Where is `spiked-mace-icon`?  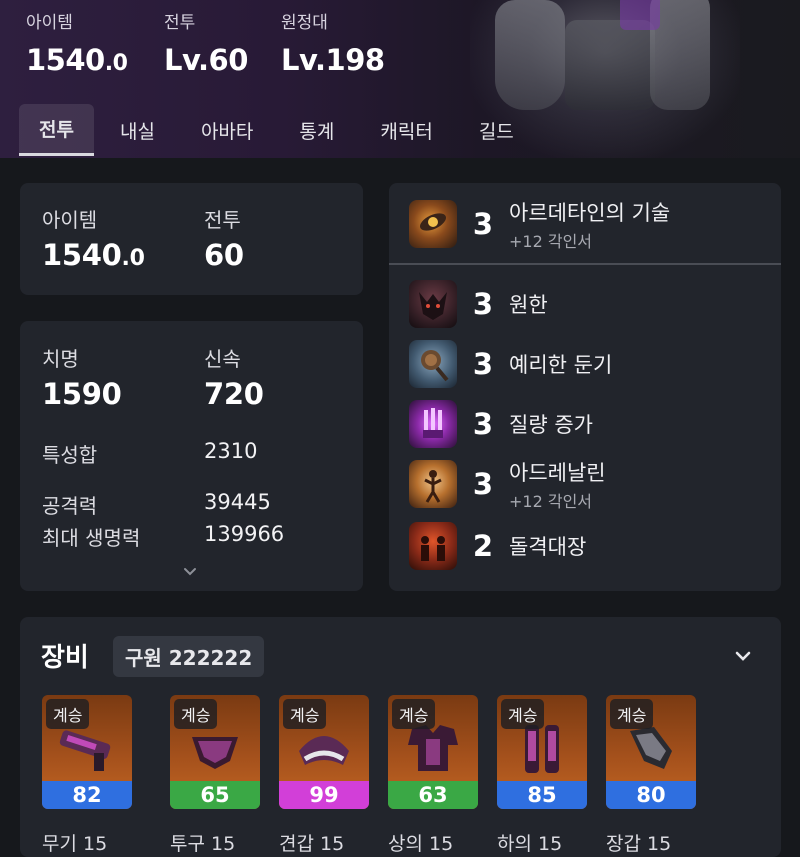 spiked-mace-icon is located at coordinates (433, 364).